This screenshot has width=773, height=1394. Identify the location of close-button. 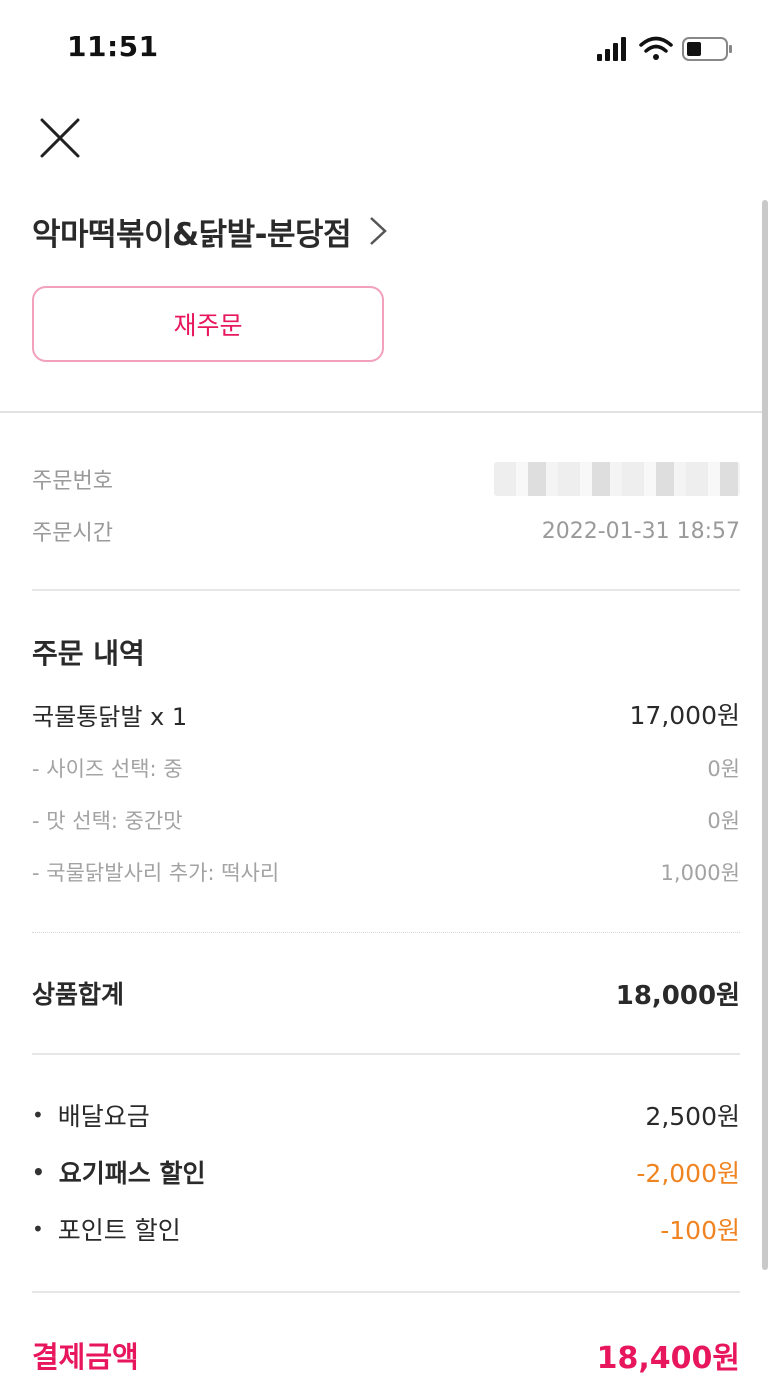
(60, 138).